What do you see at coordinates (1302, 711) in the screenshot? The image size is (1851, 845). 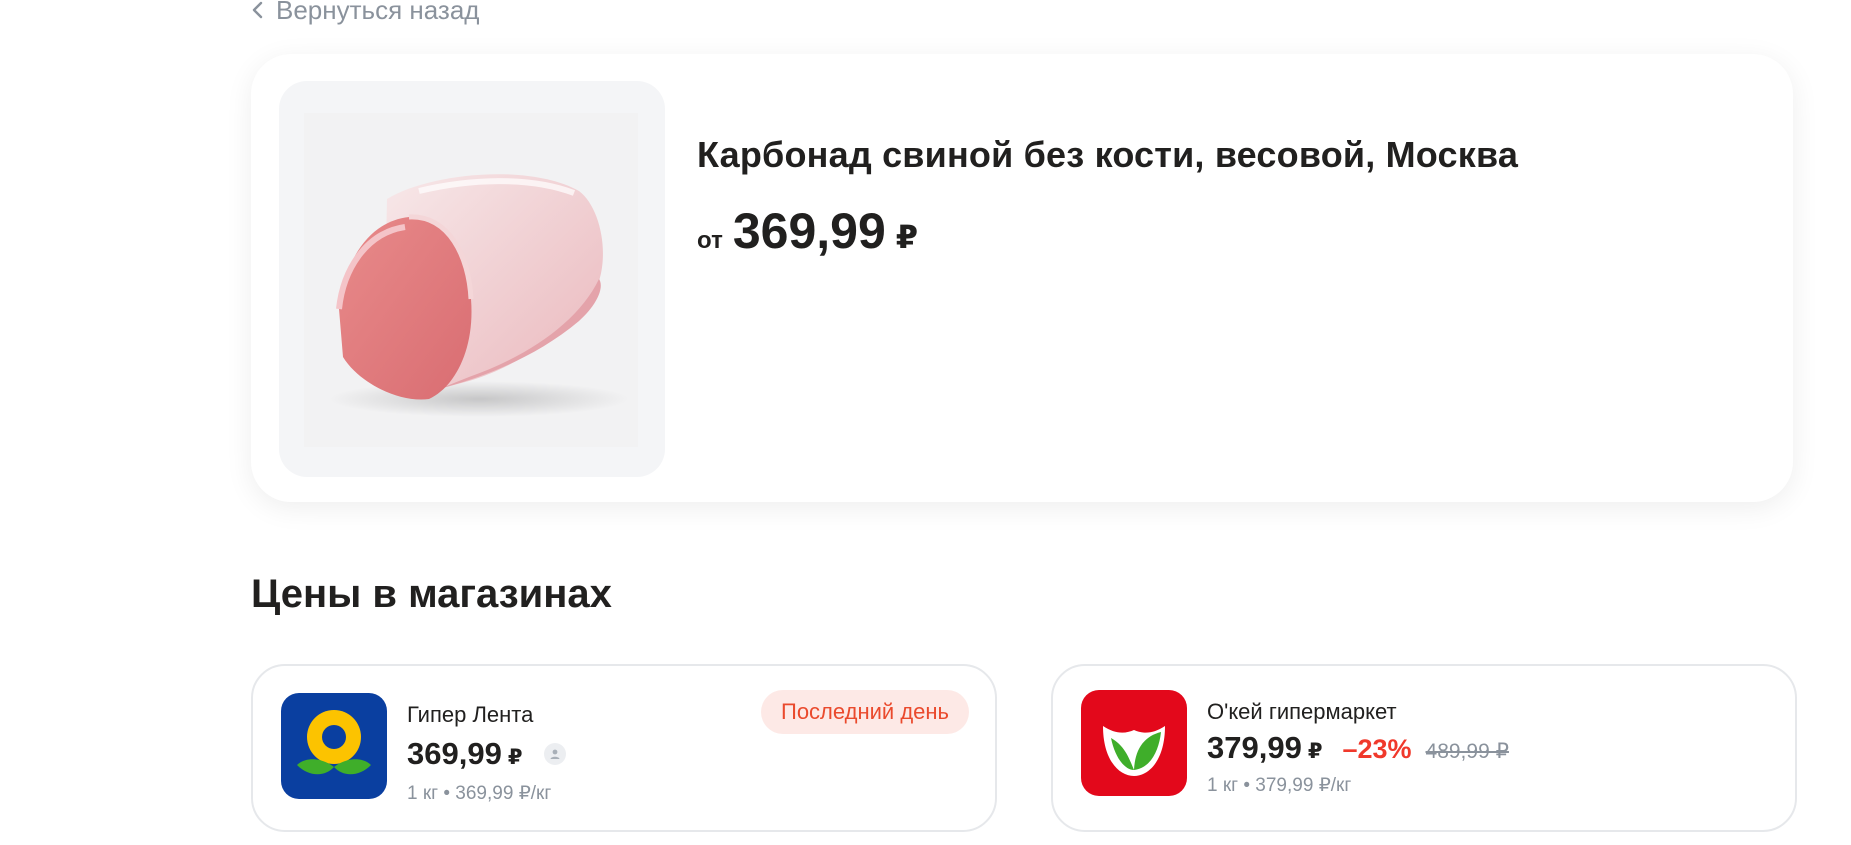 I see `store-name: О'кей гипермаркет` at bounding box center [1302, 711].